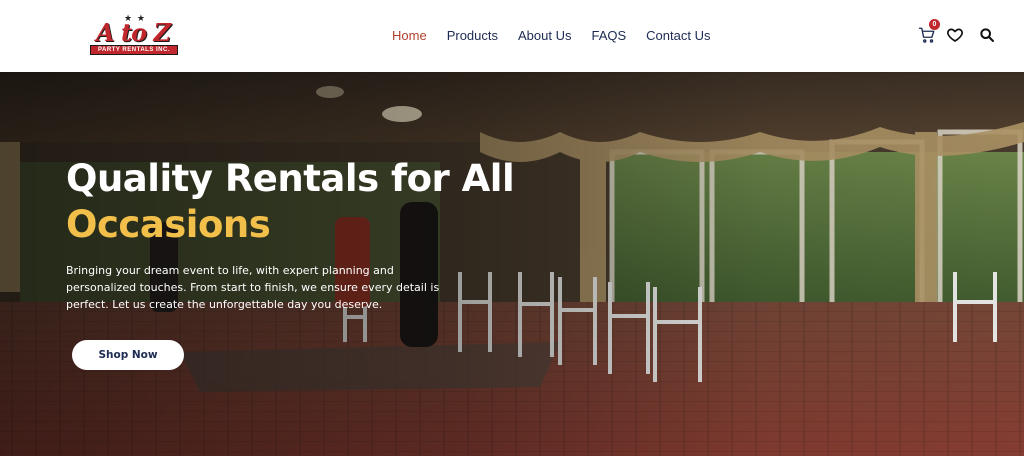  Describe the element at coordinates (133, 32) in the screenshot. I see `logo-mark: A to Z` at that location.